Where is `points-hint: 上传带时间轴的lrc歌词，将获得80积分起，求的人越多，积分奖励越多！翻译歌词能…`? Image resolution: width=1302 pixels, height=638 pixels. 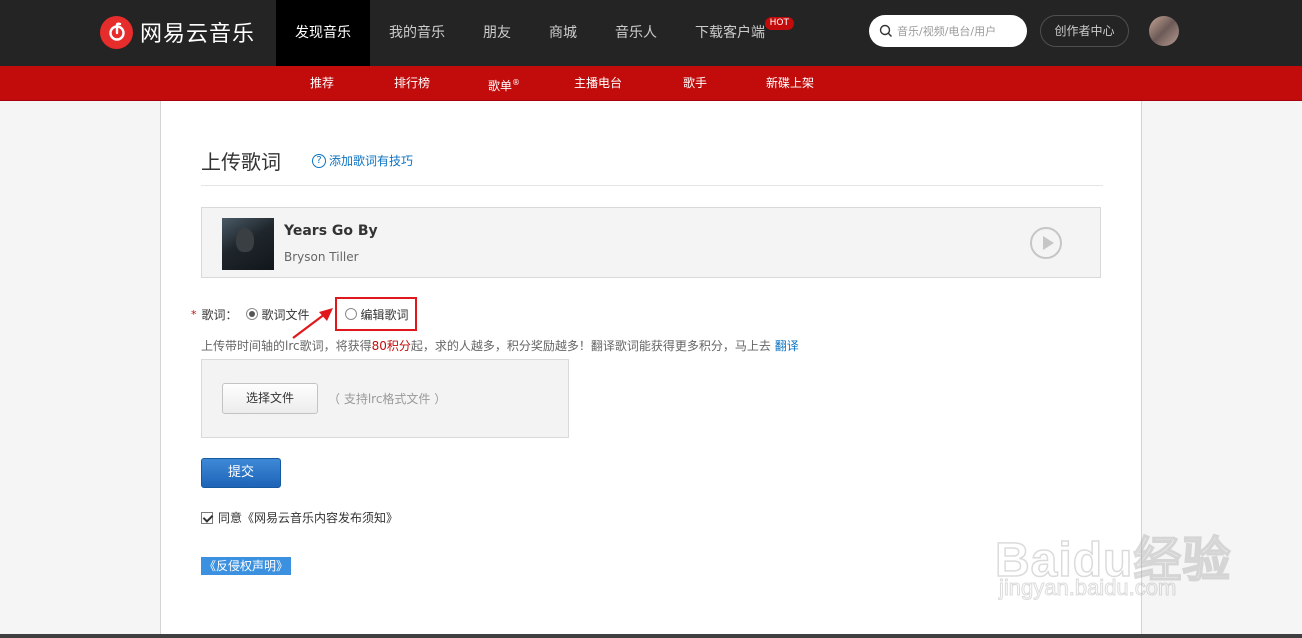
points-hint: 上传带时间轴的lrc歌词，将获得80积分起，求的人越多，积分奖励越多！翻译歌词能… is located at coordinates (500, 345).